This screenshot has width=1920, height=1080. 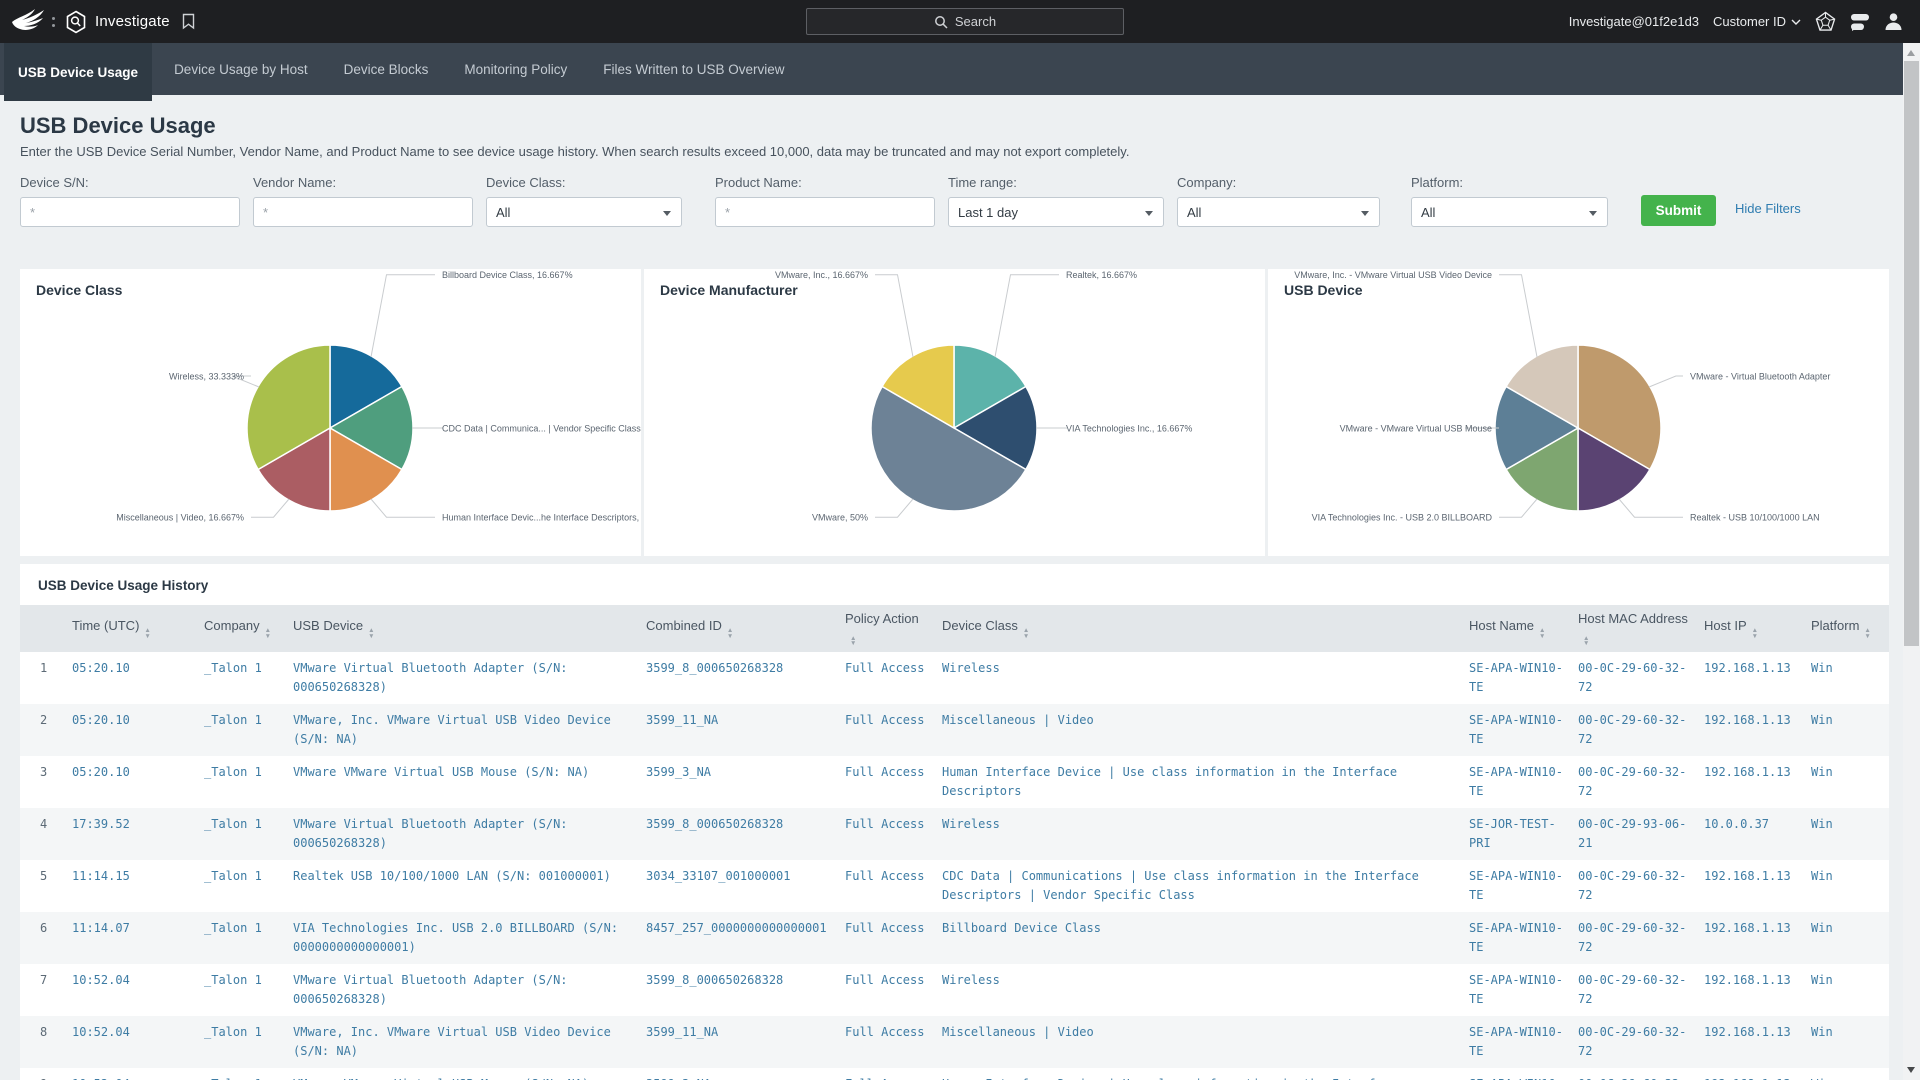 I want to click on tab-device-usage-by-host: Device Usage by Host, so click(x=241, y=69).